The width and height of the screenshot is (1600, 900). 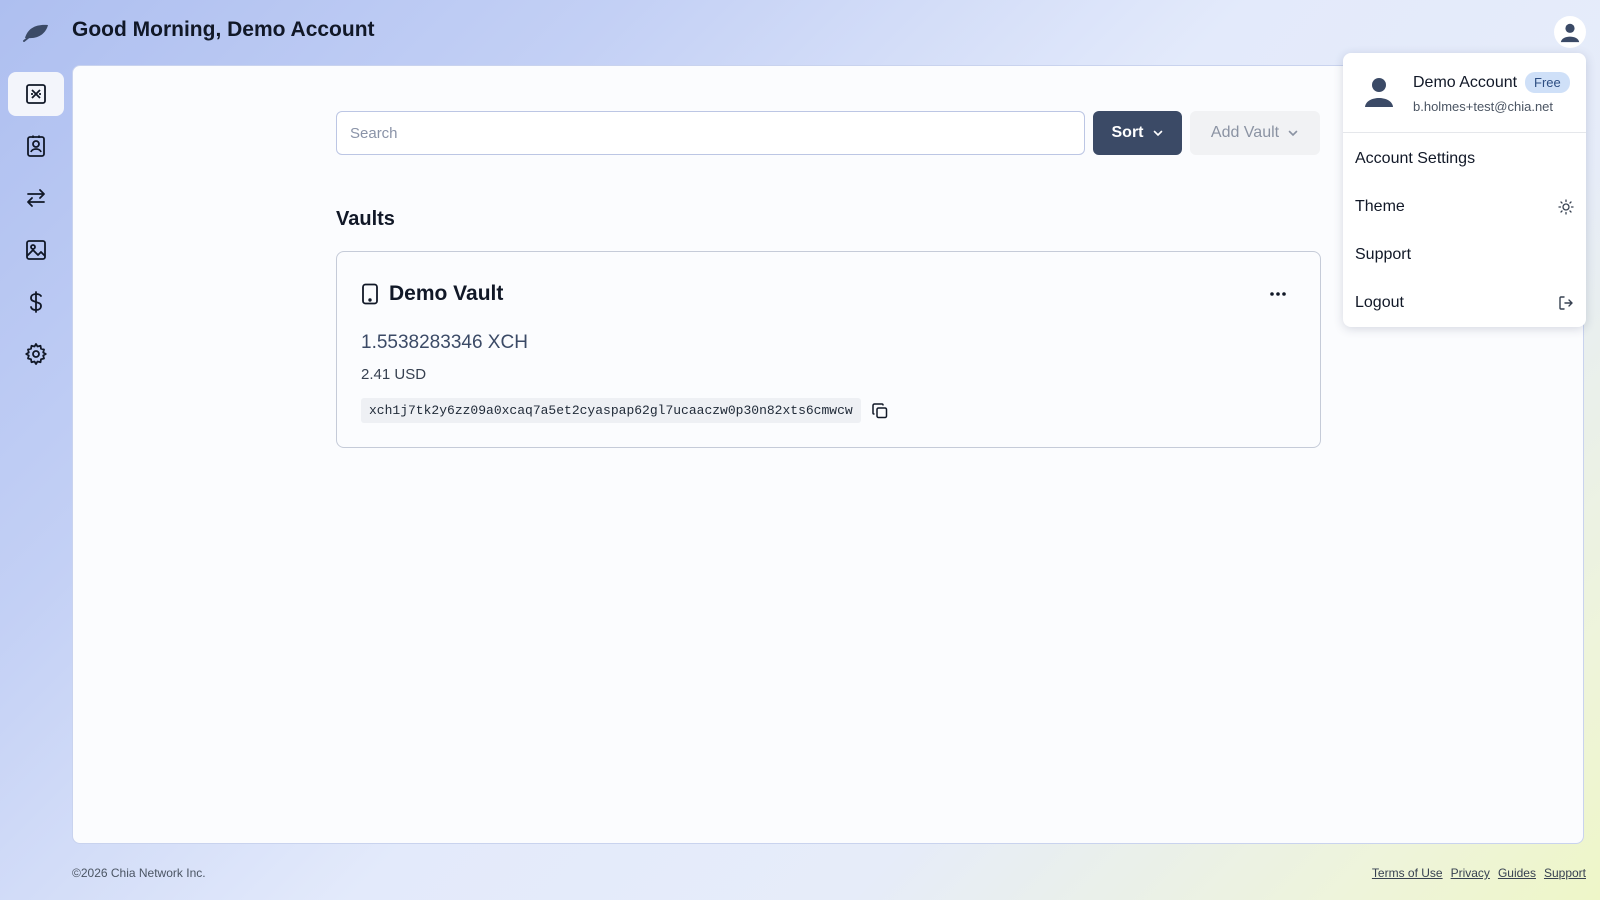 What do you see at coordinates (880, 411) in the screenshot?
I see `copy-icon` at bounding box center [880, 411].